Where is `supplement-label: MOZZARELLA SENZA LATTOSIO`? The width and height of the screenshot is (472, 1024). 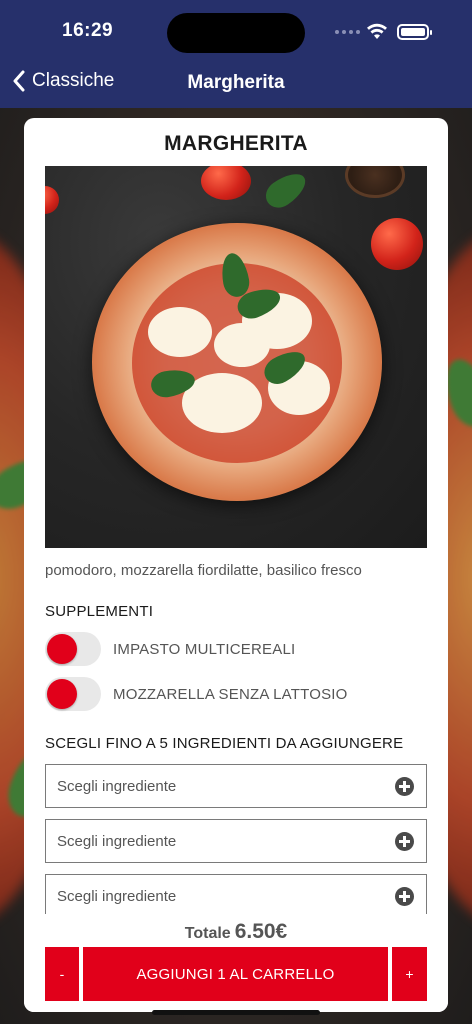
supplement-label: MOZZARELLA SENZA LATTOSIO is located at coordinates (230, 694).